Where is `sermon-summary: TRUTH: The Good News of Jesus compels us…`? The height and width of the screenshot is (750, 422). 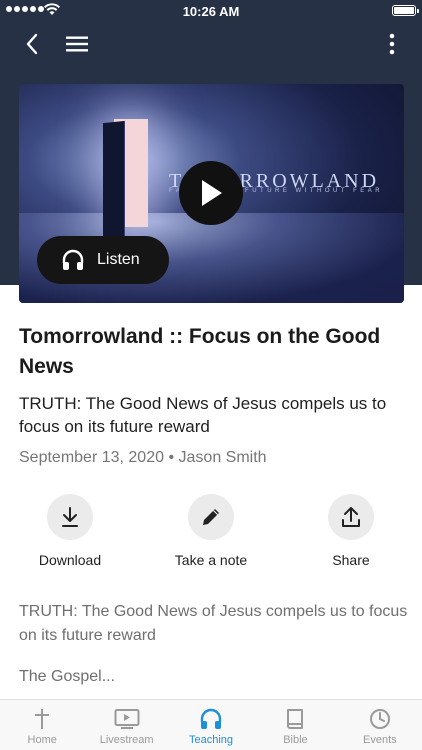 sermon-summary: TRUTH: The Good News of Jesus compels us… is located at coordinates (203, 415).